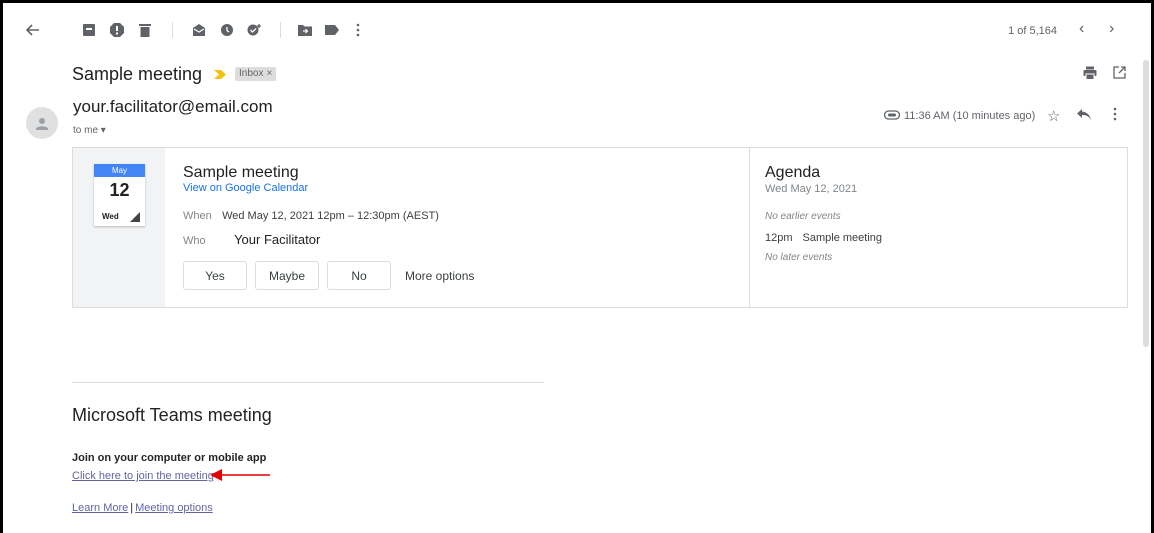  What do you see at coordinates (145, 30) in the screenshot?
I see `delete-icon` at bounding box center [145, 30].